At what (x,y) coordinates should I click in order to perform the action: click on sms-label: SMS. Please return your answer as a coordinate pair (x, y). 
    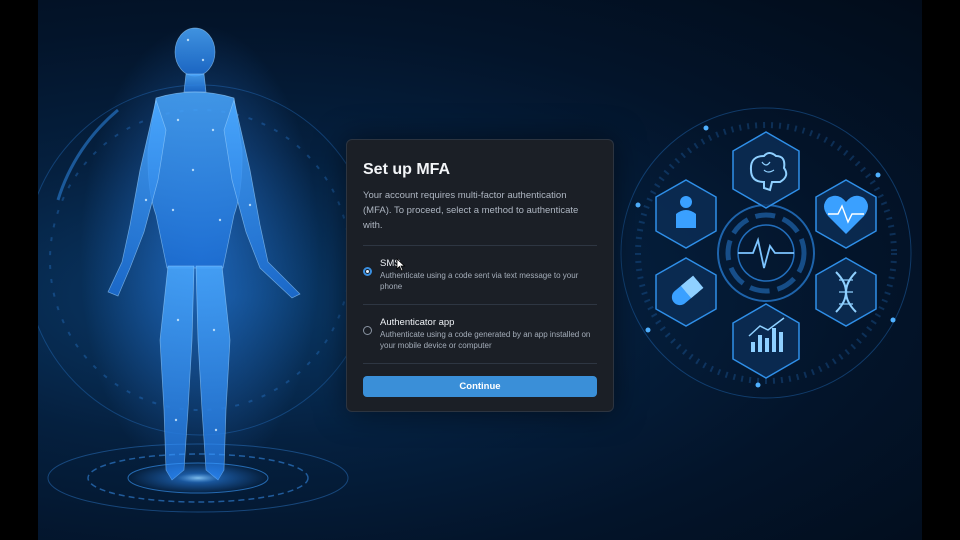
    Looking at the image, I should click on (390, 263).